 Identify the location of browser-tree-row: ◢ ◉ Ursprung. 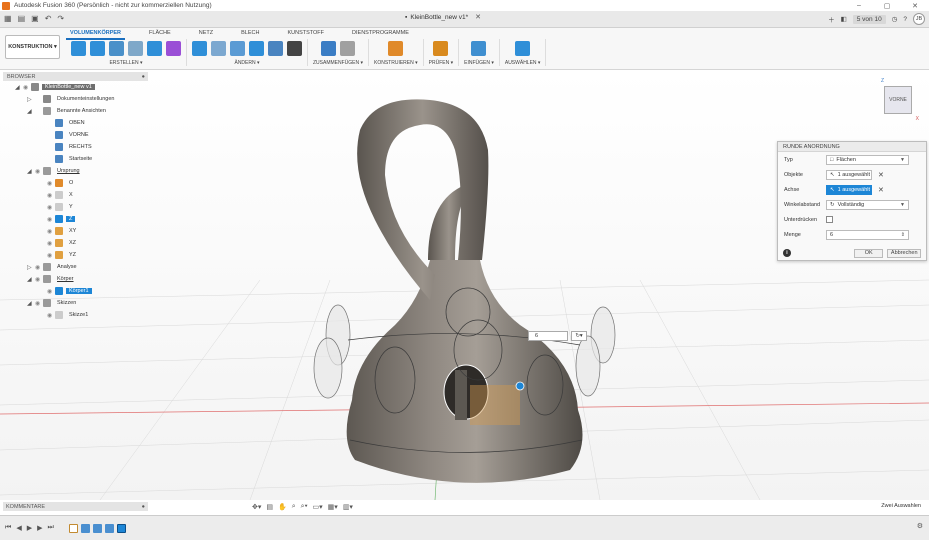
(75, 171).